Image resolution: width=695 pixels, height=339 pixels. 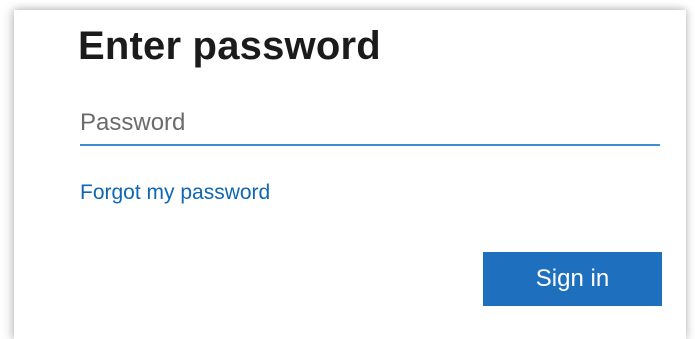 I want to click on sign-in-button: Sign in, so click(x=572, y=279).